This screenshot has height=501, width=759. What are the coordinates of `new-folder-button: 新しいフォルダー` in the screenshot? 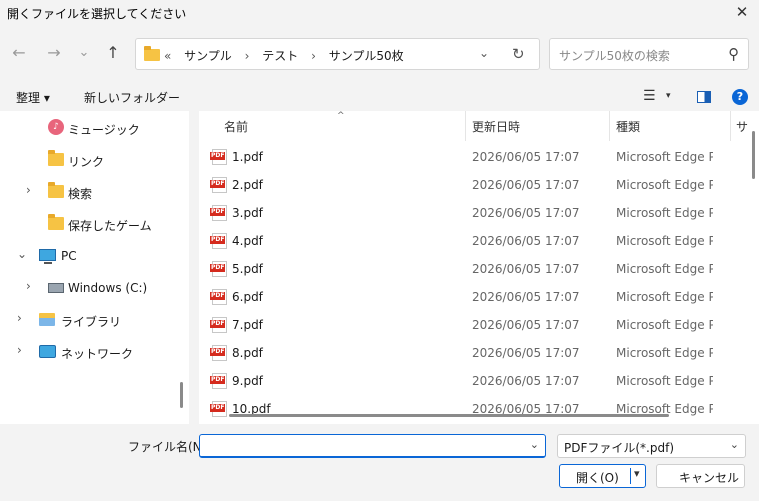 It's located at (132, 97).